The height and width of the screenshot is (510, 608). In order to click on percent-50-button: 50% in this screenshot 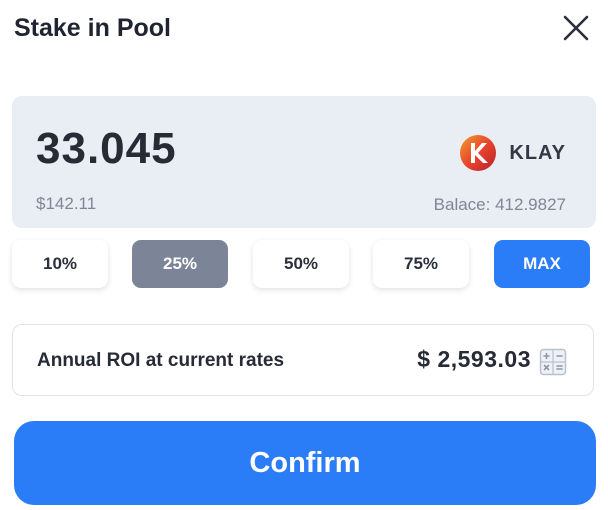, I will do `click(301, 264)`.